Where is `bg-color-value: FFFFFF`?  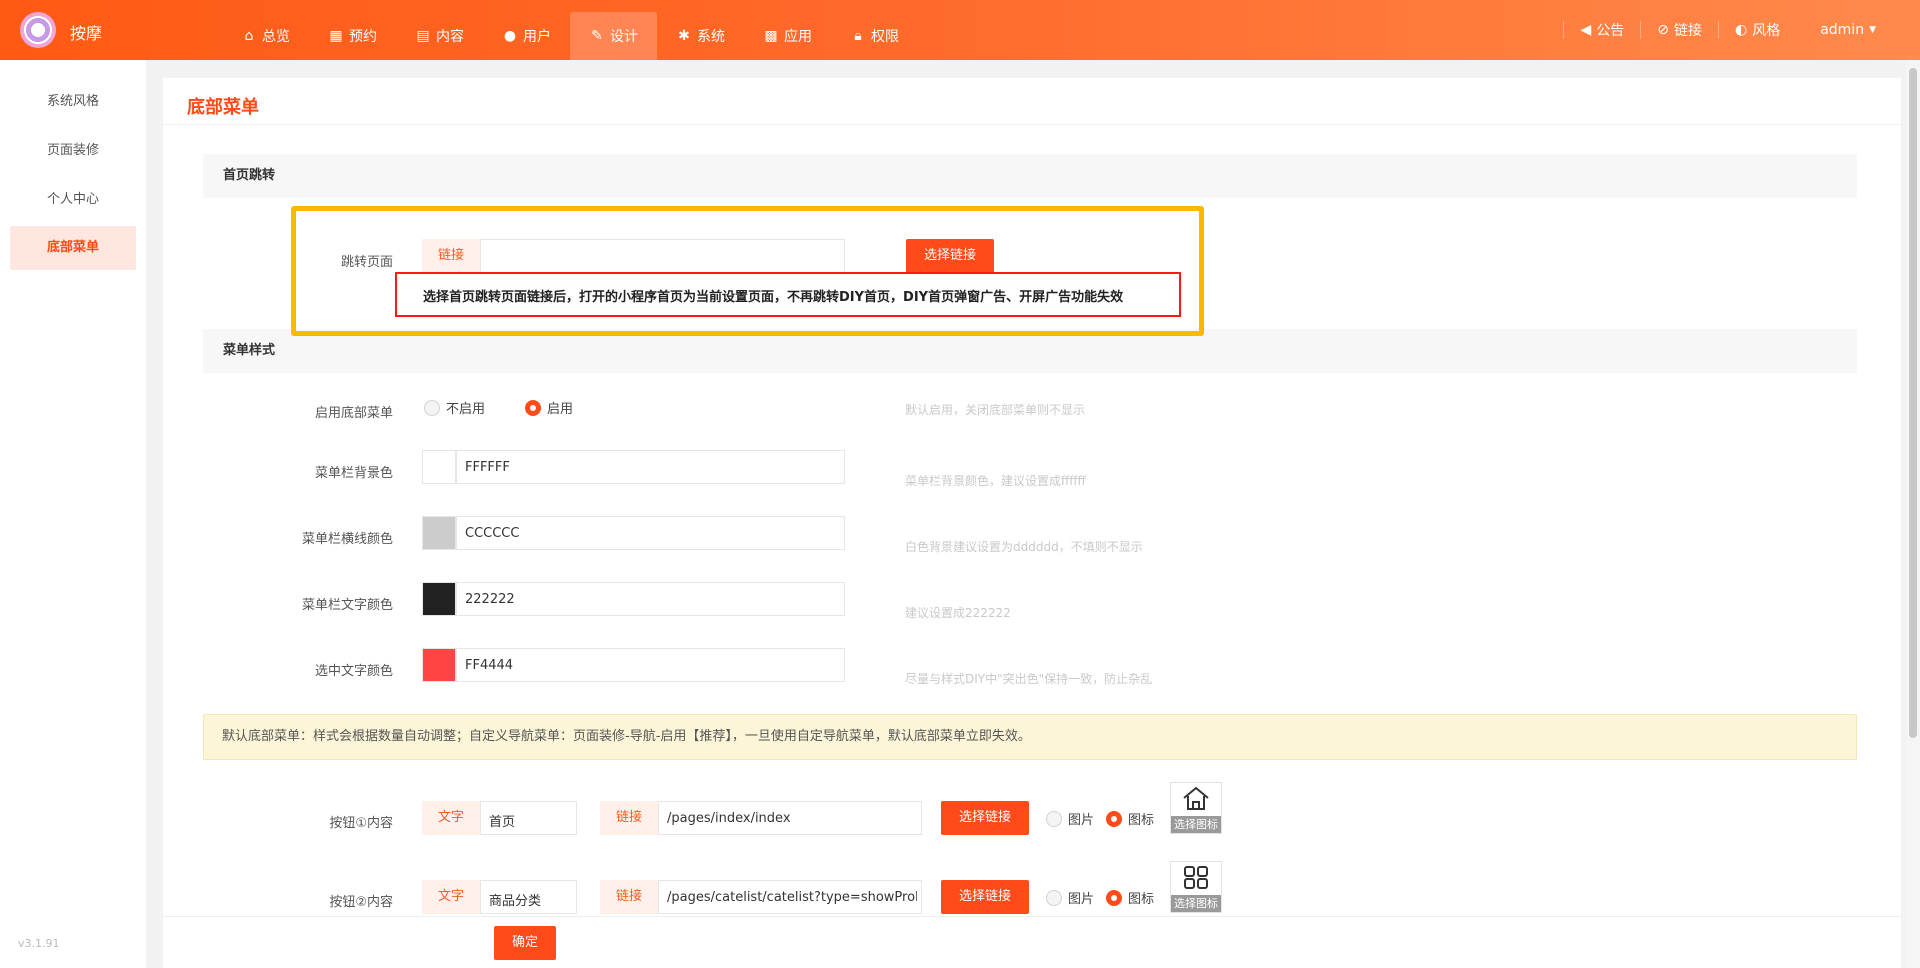 bg-color-value: FFFFFF is located at coordinates (487, 467).